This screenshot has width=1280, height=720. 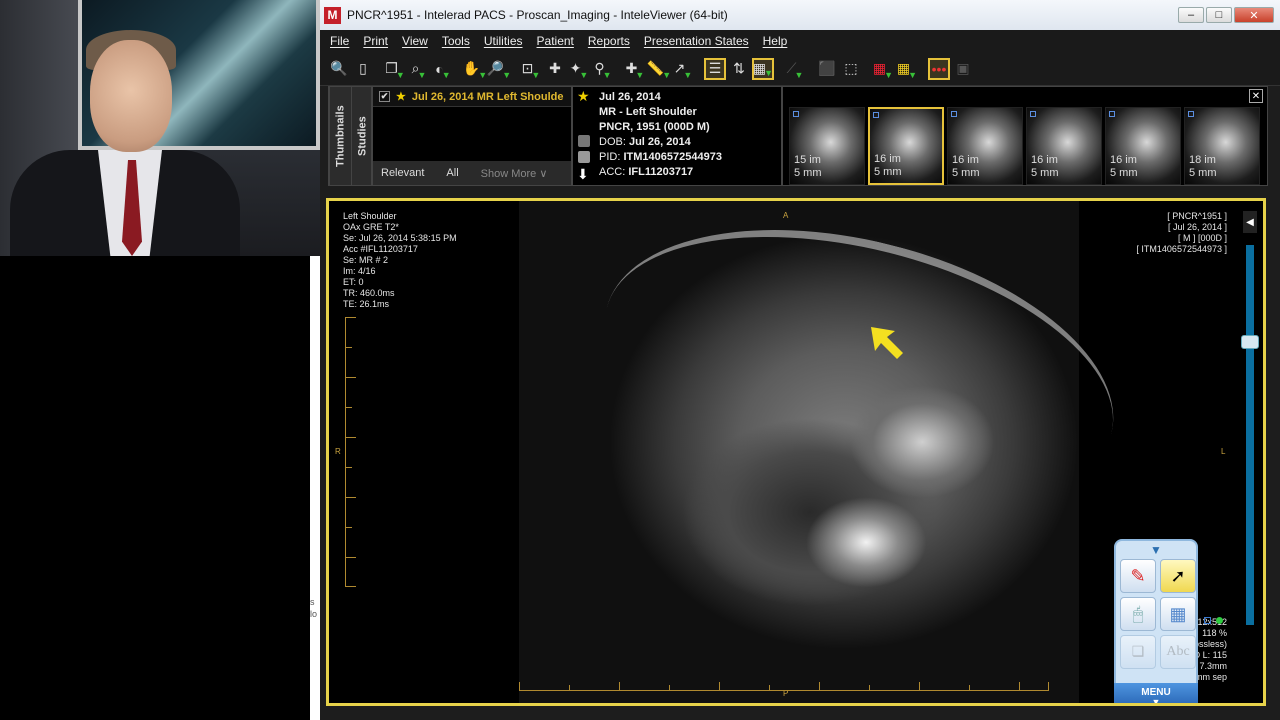 I want to click on orientation-right: L, so click(x=1223, y=451).